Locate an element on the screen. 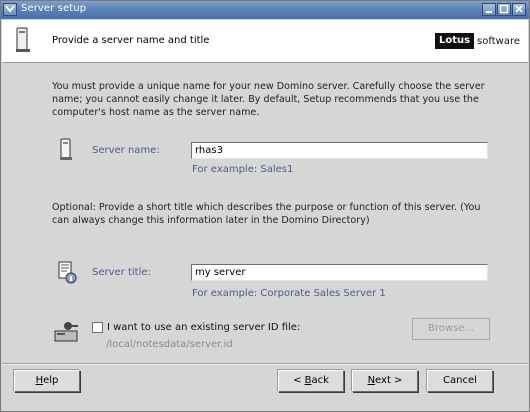 This screenshot has height=412, width=530. cancel-button: Cancel is located at coordinates (460, 381).